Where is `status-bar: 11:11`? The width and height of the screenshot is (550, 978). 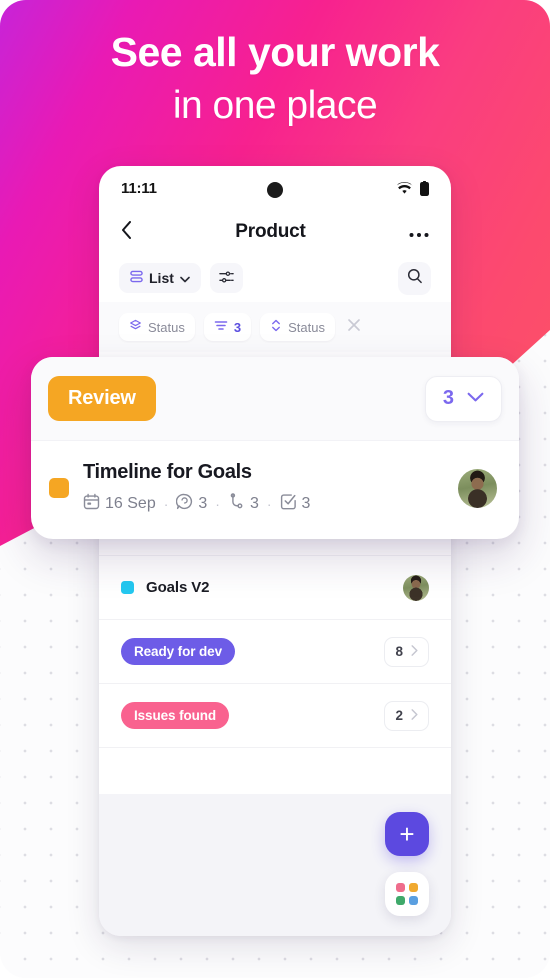 status-bar: 11:11 is located at coordinates (275, 188).